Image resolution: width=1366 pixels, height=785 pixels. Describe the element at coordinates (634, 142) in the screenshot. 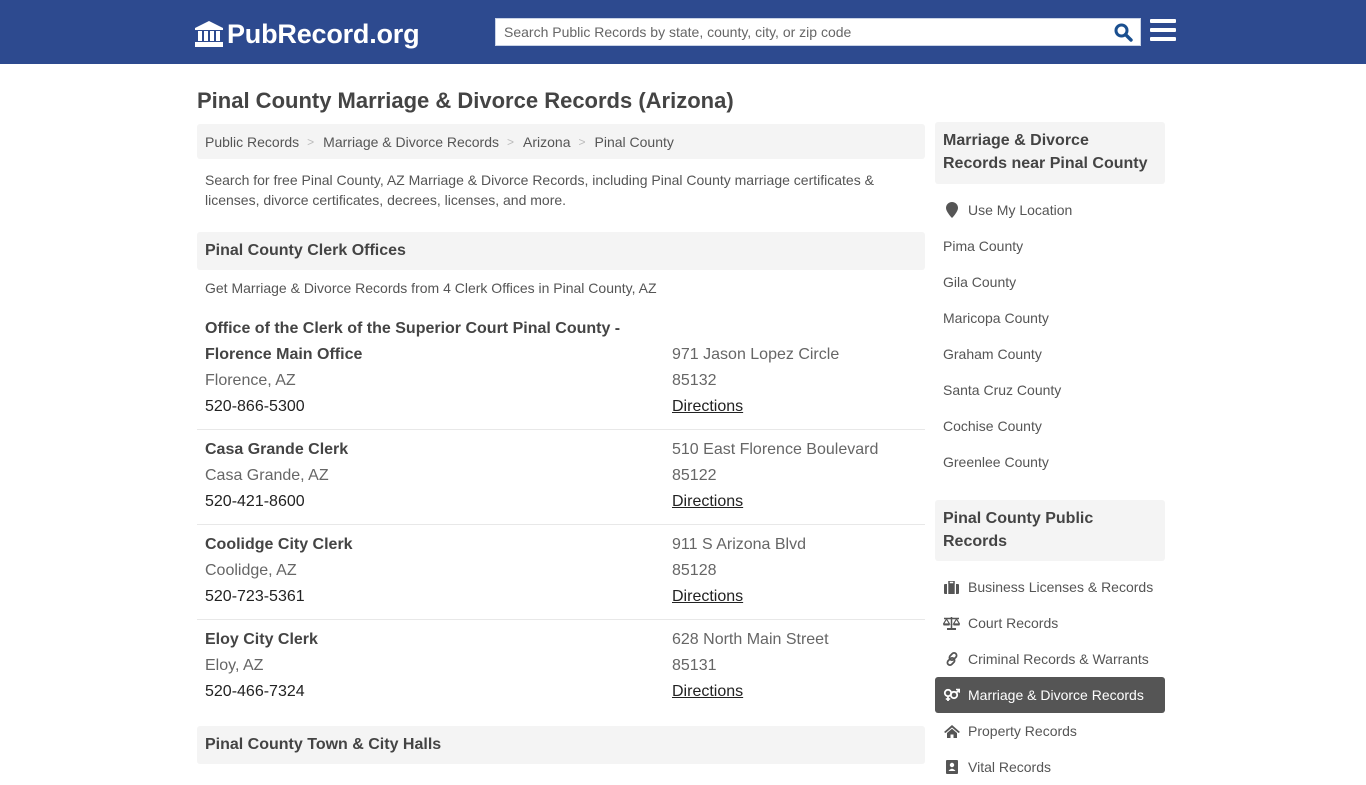

I see `breadcrumb-pinal-county: Pinal County` at that location.